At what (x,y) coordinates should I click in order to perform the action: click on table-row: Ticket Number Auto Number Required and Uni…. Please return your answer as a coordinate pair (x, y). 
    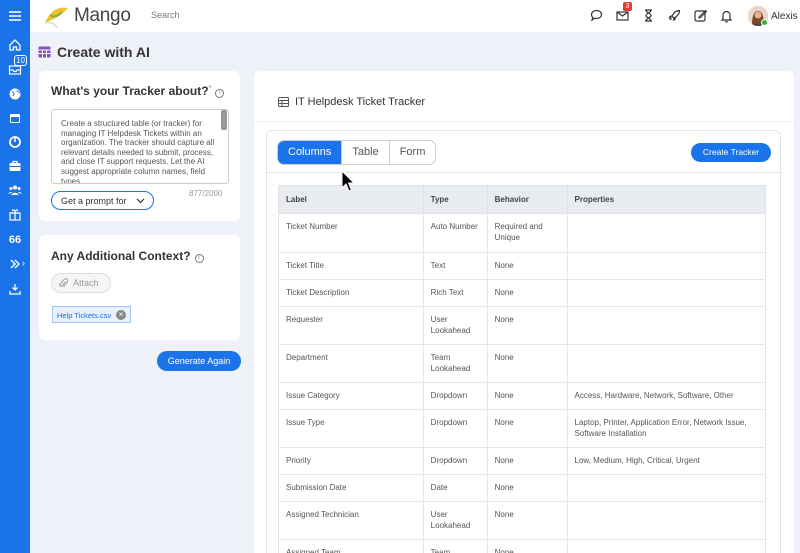
    Looking at the image, I should click on (522, 233).